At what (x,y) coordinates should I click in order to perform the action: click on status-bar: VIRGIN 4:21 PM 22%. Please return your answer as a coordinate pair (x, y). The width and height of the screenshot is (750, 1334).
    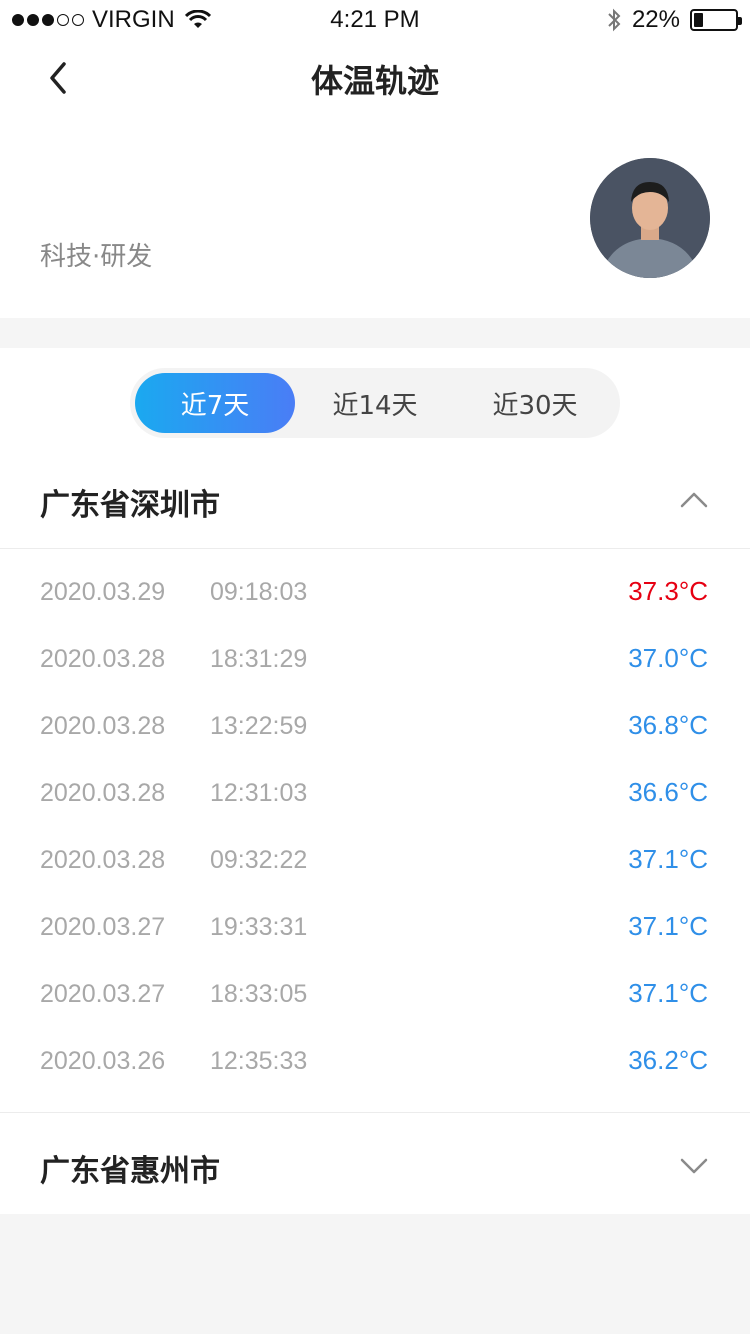
    Looking at the image, I should click on (375, 20).